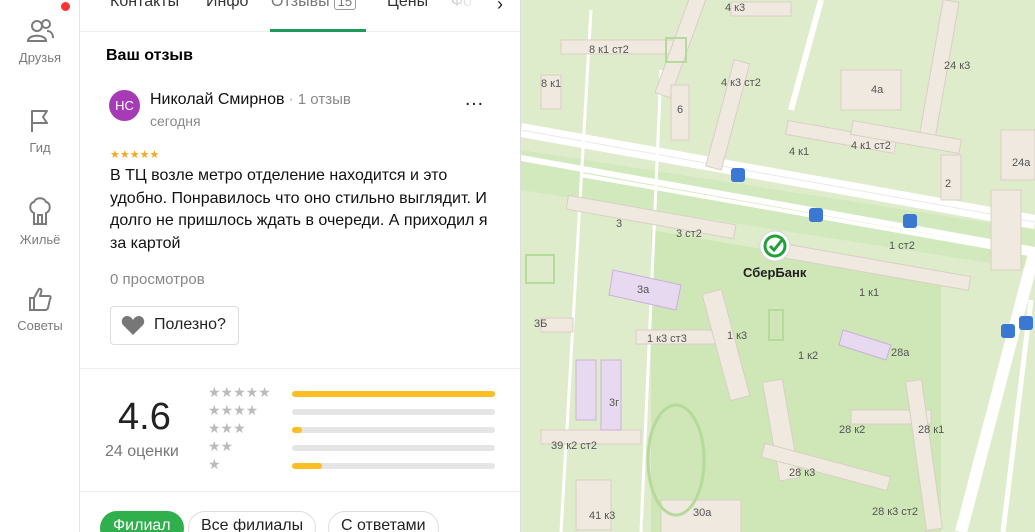 This screenshot has width=1035, height=532. What do you see at coordinates (902, 246) in the screenshot?
I see `map-label: 1 ст2` at bounding box center [902, 246].